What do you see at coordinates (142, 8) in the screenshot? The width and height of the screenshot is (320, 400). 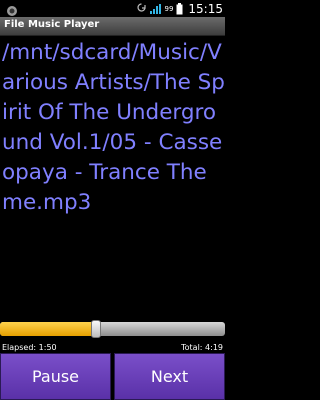 I see `usb-sync-icon` at bounding box center [142, 8].